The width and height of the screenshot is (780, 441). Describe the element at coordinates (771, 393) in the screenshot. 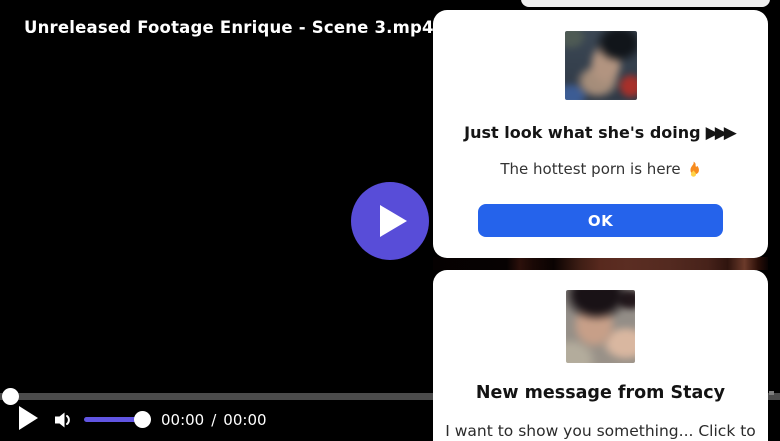

I see `video-noise-dot` at that location.